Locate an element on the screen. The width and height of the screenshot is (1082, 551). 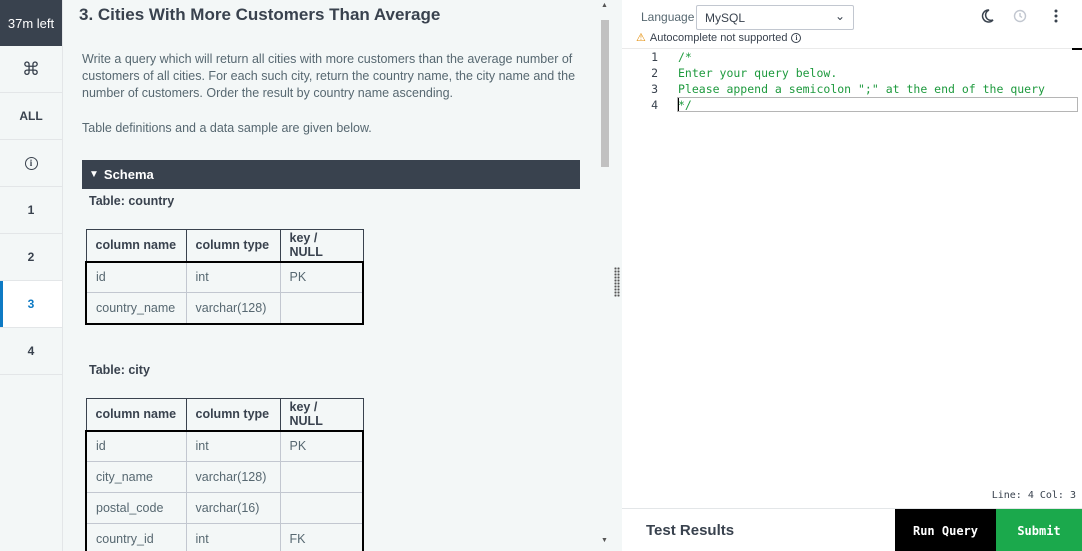
code-line-current: 4 */ is located at coordinates (851, 105).